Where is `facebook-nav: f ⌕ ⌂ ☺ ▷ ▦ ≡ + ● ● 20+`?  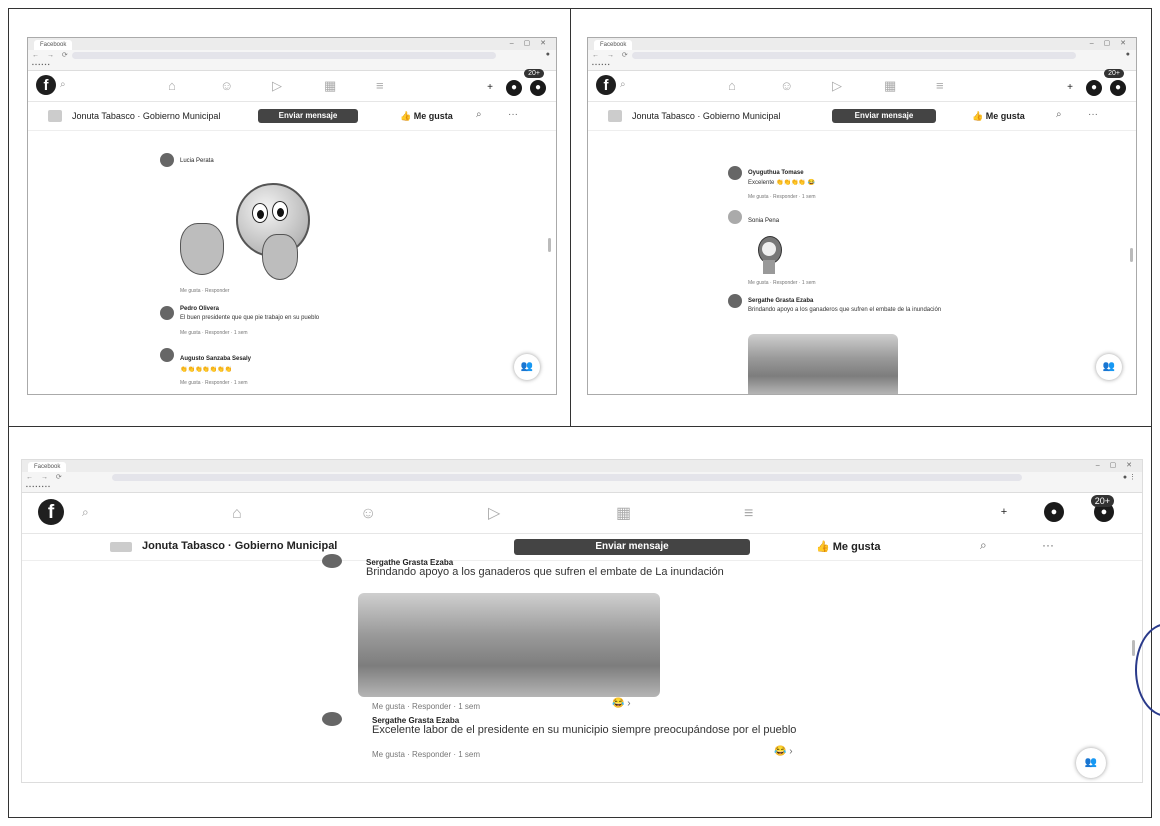 facebook-nav: f ⌕ ⌂ ☺ ▷ ▦ ≡ + ● ● 20+ is located at coordinates (292, 85).